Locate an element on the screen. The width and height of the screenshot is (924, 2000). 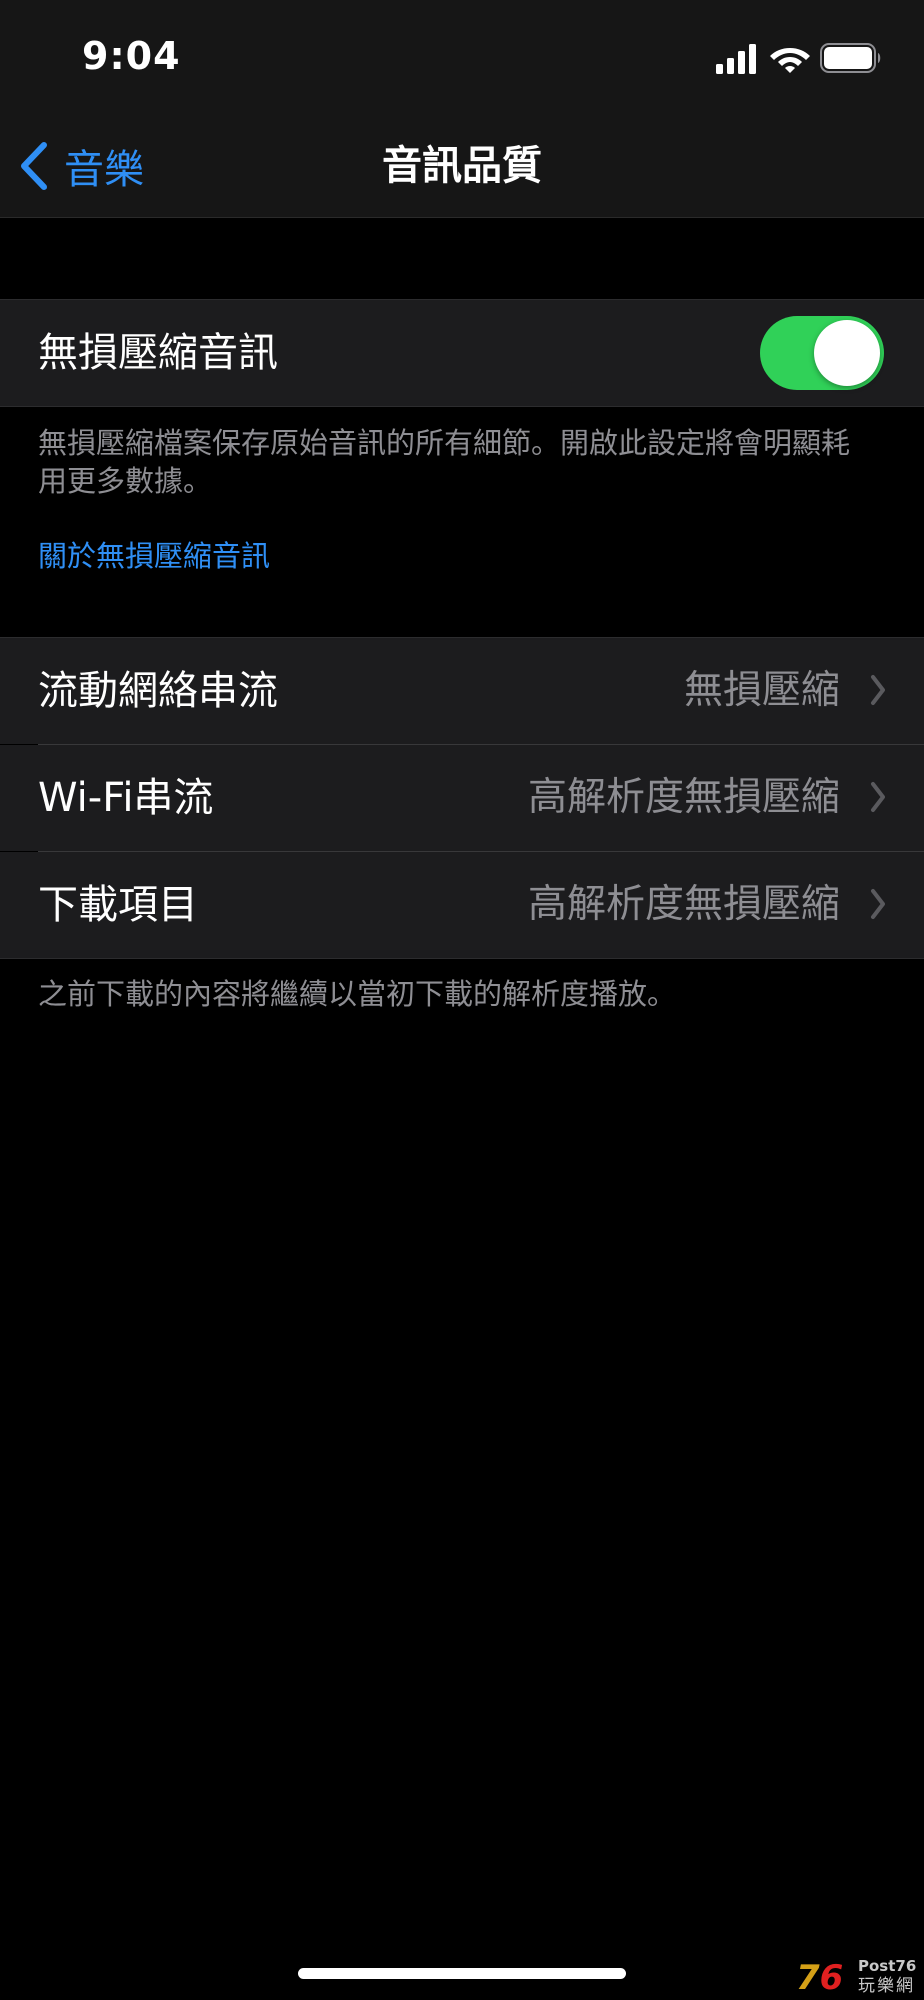
post76-watermark-logo: 76 Post76 玩樂網 is located at coordinates (858, 1978).